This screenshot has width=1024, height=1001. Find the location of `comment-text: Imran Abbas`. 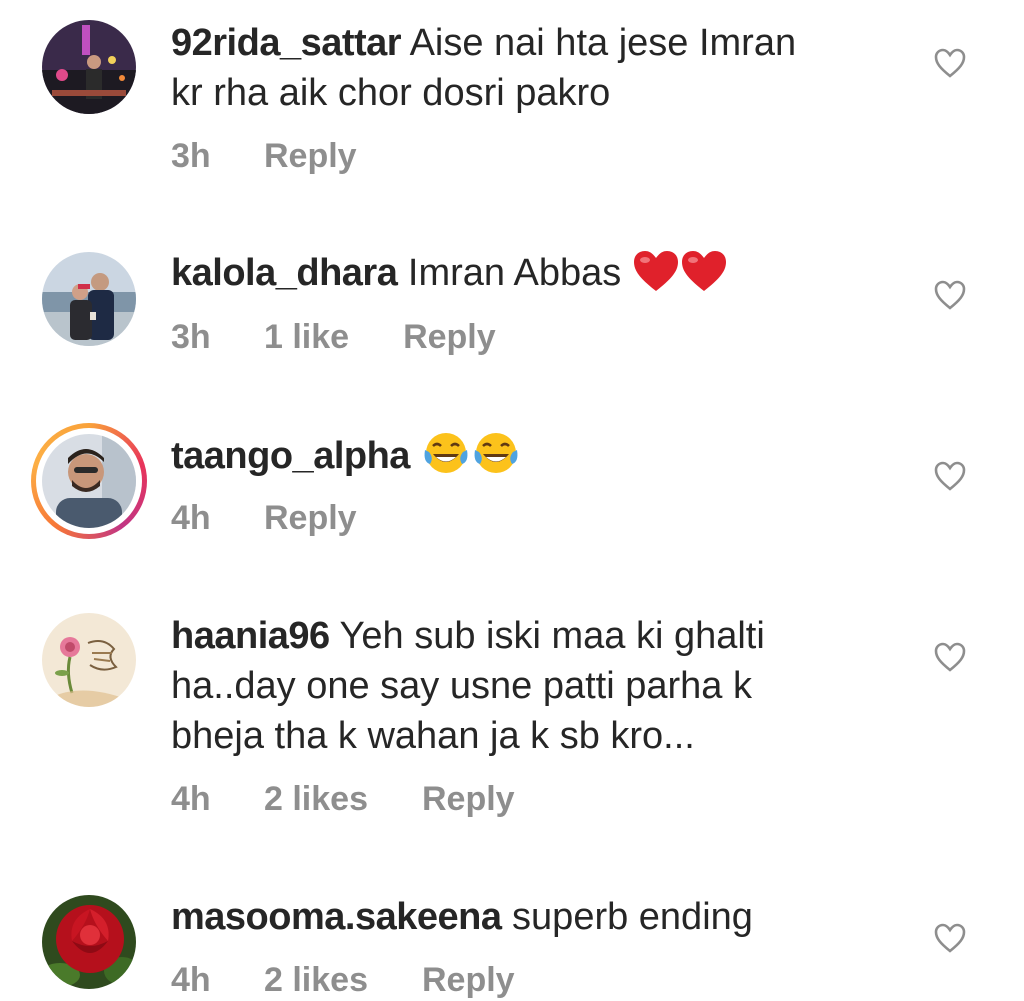

comment-text: Imran Abbas is located at coordinates (514, 273).